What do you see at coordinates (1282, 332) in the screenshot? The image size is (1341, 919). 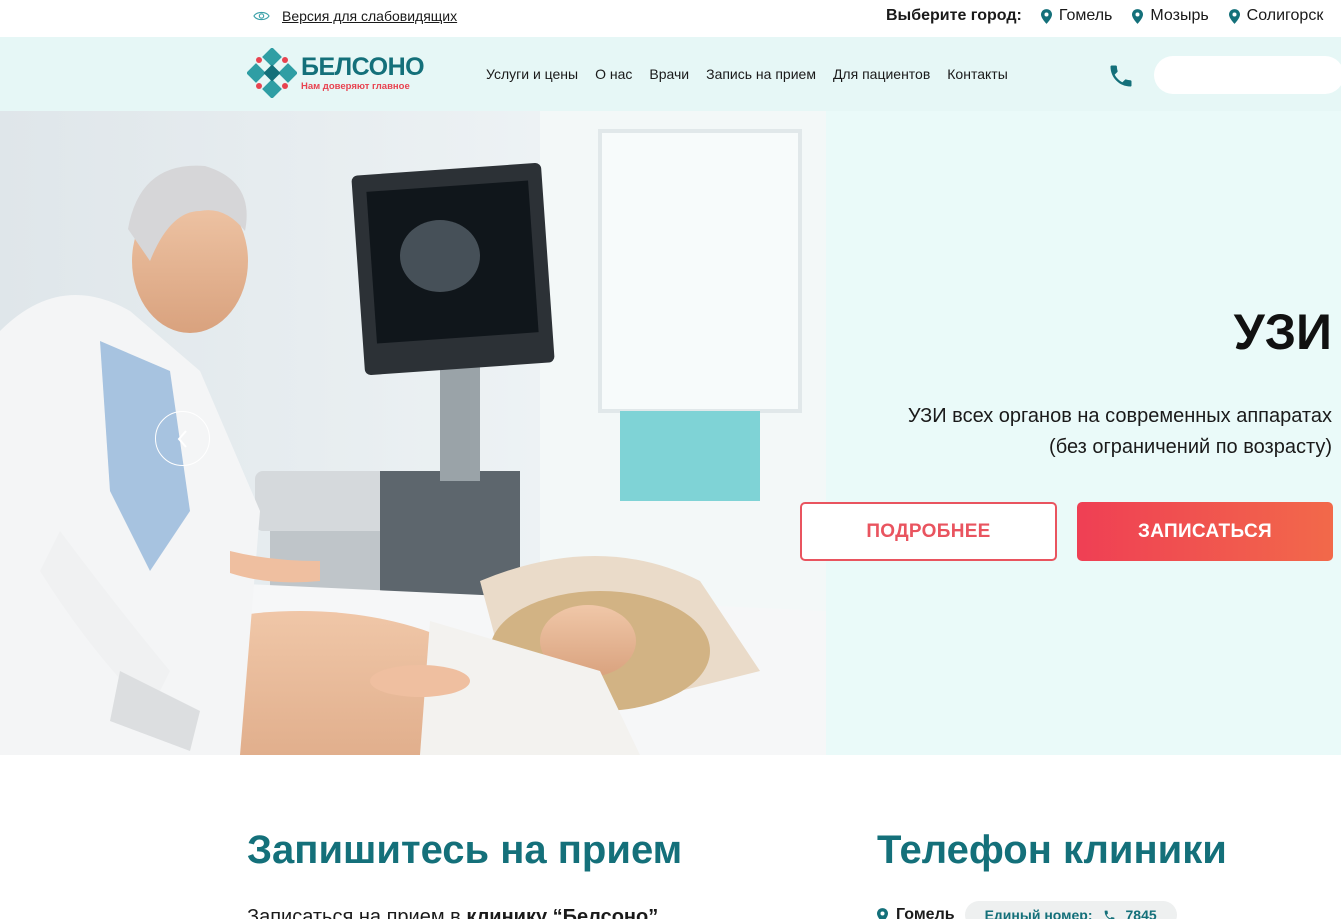 I see `hero-title: УЗИ` at bounding box center [1282, 332].